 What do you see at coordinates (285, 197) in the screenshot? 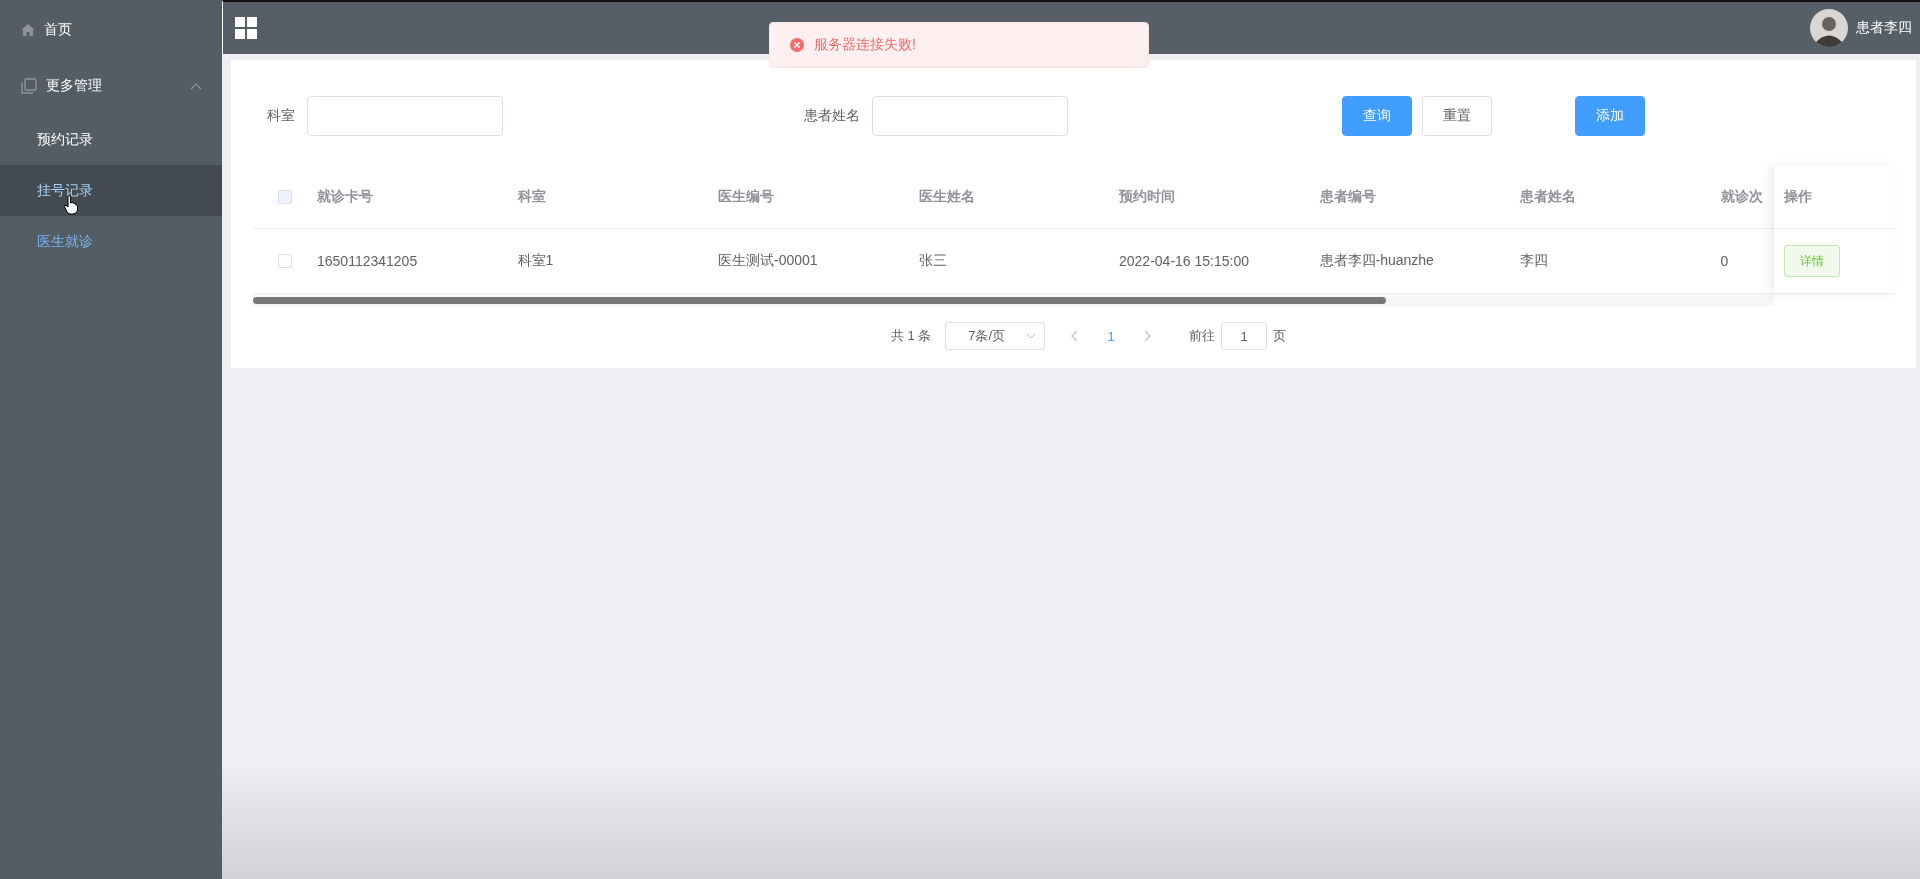
I see `select-all-checkbox` at bounding box center [285, 197].